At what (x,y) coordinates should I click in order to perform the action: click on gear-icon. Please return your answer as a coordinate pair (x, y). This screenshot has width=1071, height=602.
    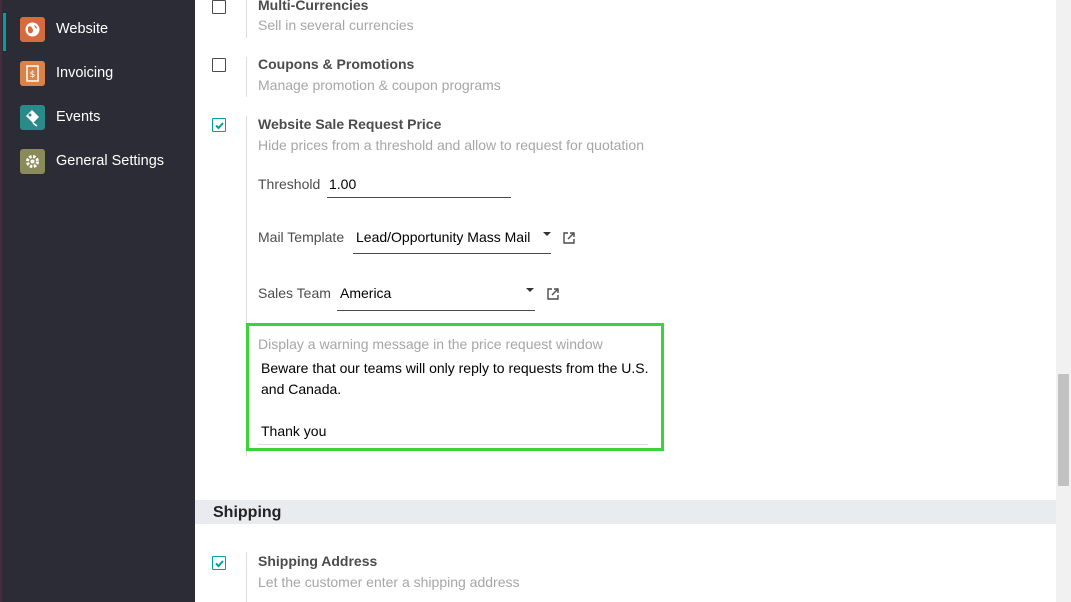
    Looking at the image, I should click on (32, 161).